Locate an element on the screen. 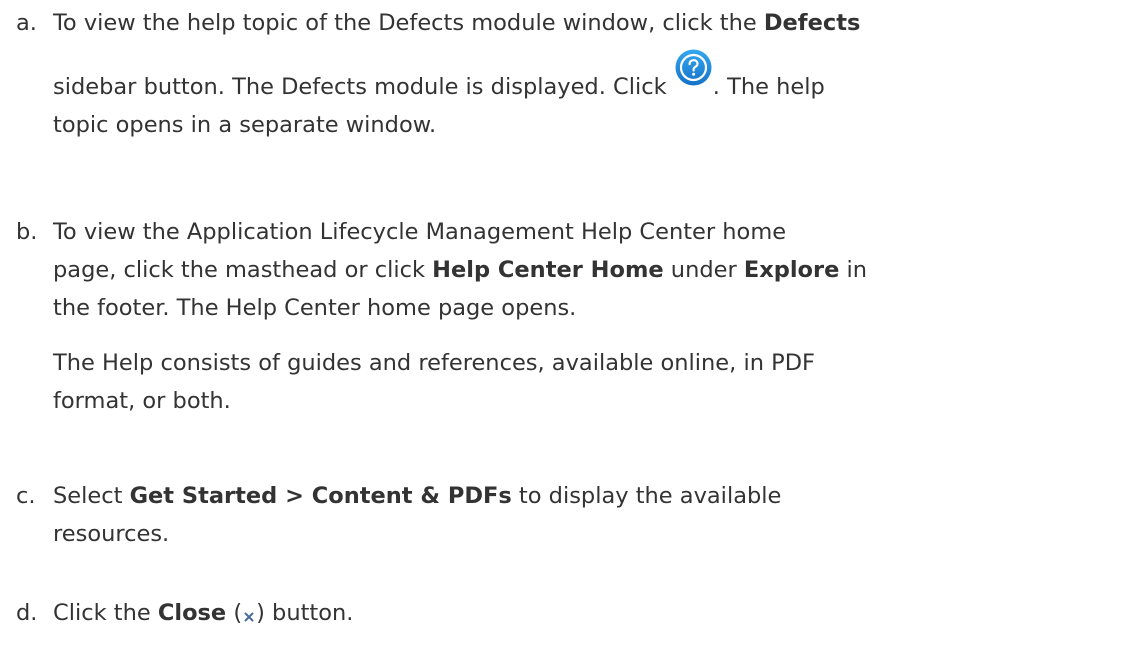 This screenshot has width=1129, height=648. step-marker: c. is located at coordinates (26, 496).